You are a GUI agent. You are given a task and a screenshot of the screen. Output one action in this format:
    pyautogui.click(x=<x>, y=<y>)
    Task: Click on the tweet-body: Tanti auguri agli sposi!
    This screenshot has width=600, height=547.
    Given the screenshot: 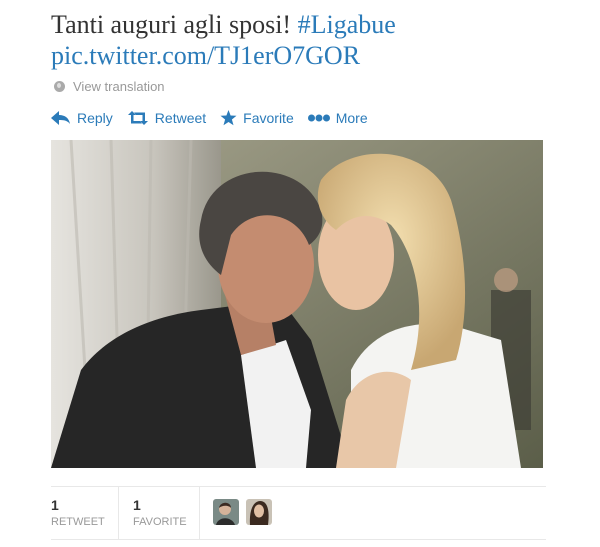 What is the action you would take?
    pyautogui.click(x=174, y=24)
    